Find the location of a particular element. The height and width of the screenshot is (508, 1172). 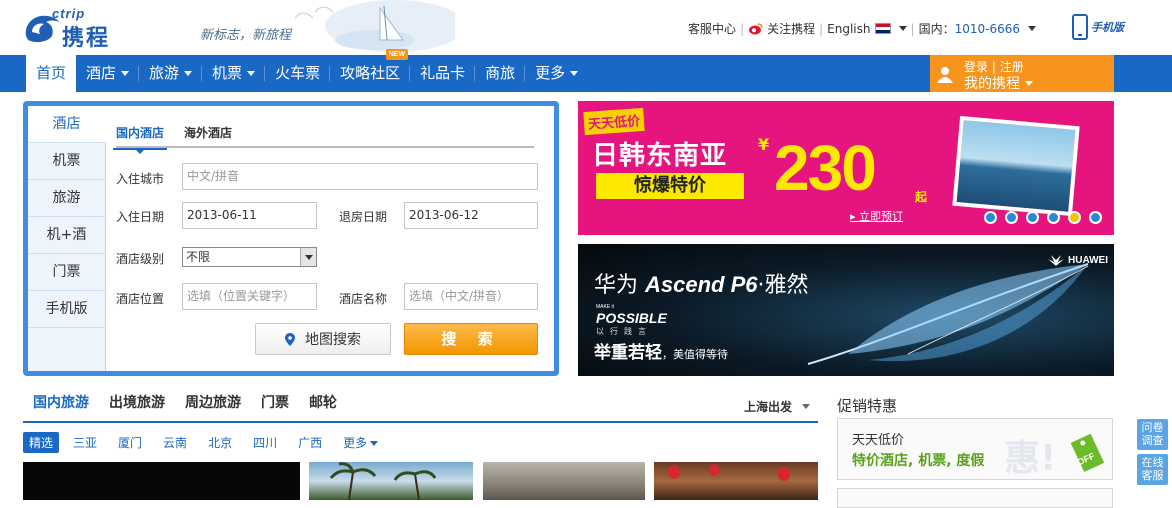

banner-price: 230 is located at coordinates (825, 168).